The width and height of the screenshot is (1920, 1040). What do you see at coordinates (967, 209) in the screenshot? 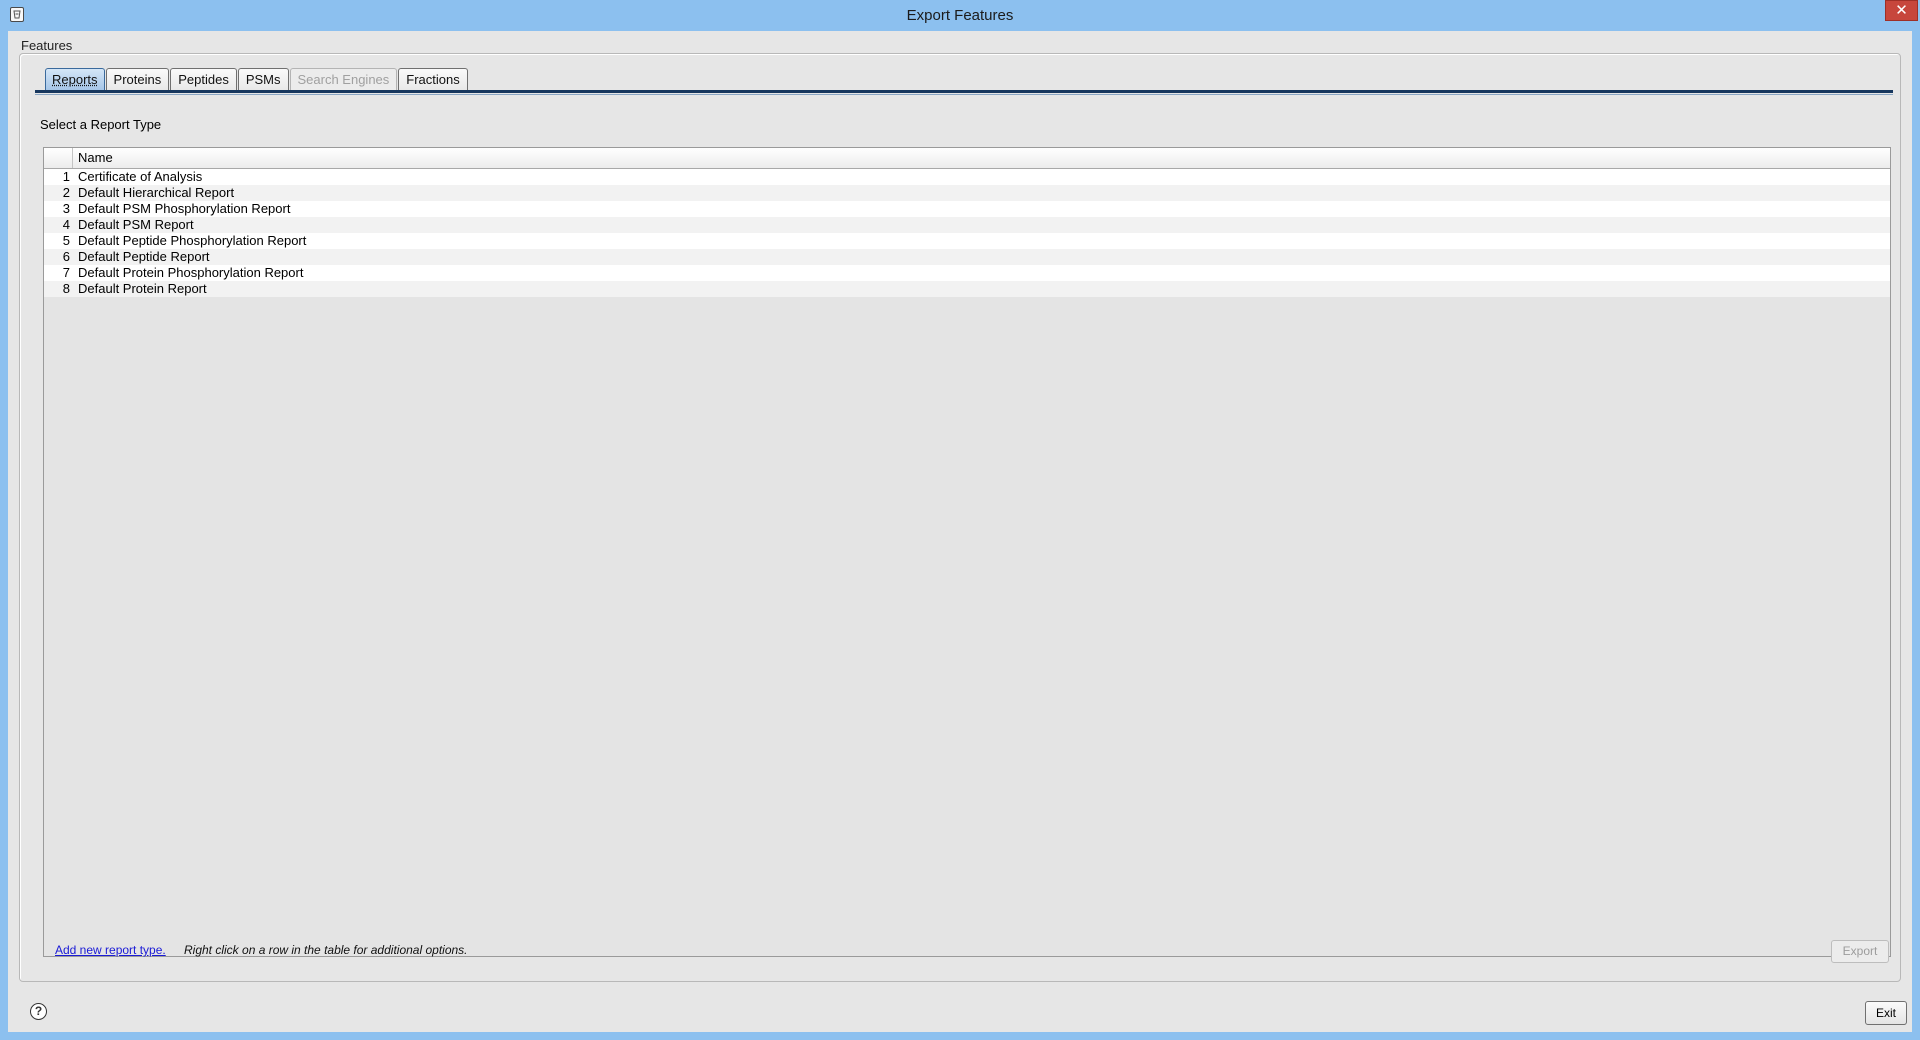
I see `table-row: 3 Default PSM Phosphorylation Report` at bounding box center [967, 209].